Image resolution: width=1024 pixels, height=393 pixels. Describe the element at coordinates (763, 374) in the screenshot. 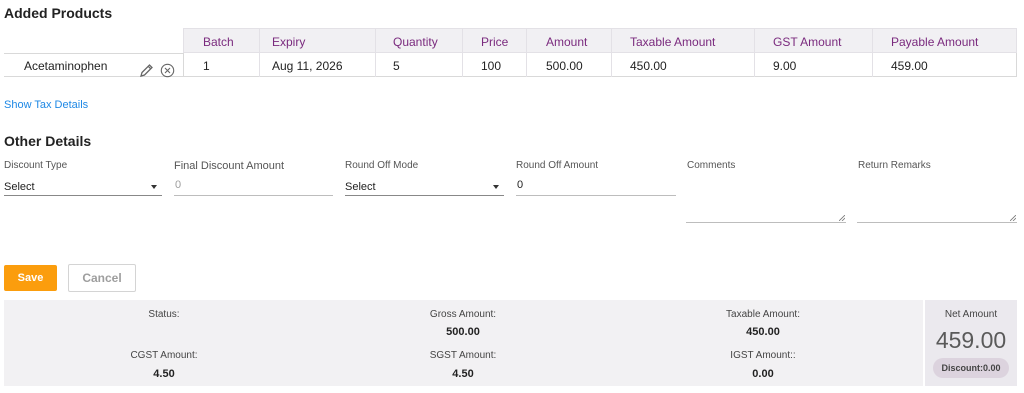

I see `igst-amount-value: 0.00` at that location.